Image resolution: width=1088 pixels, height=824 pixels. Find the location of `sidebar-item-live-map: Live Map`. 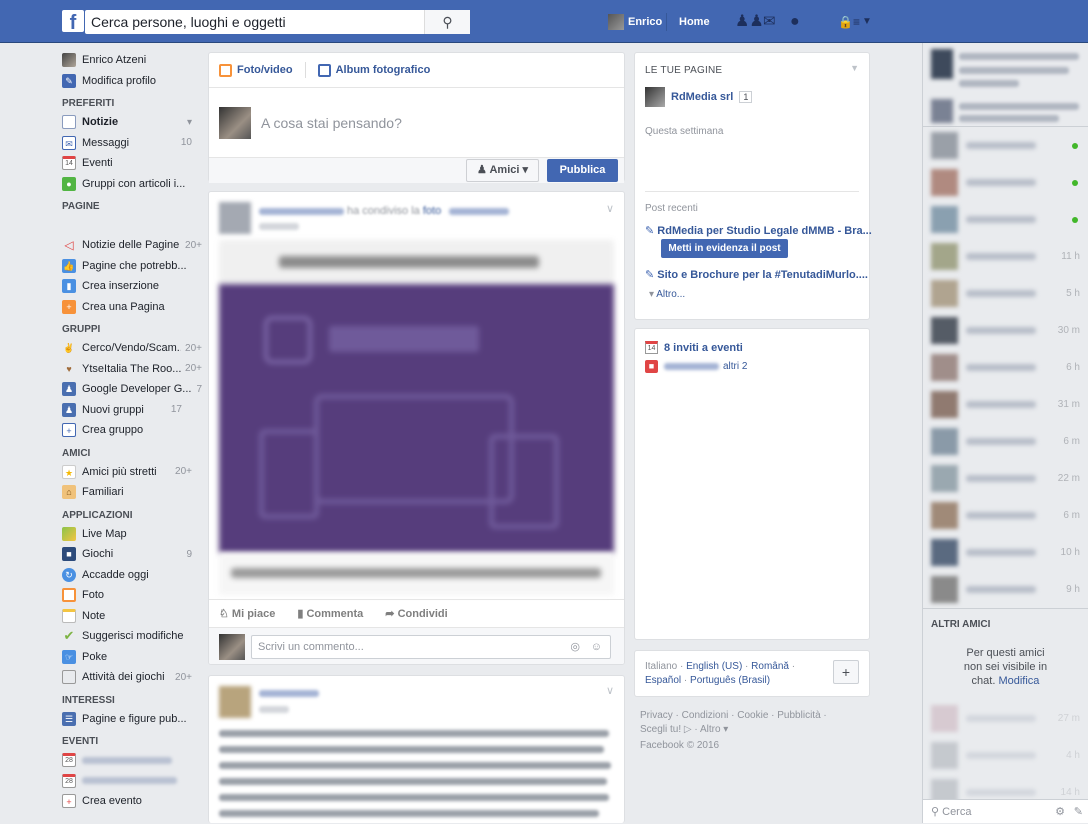

sidebar-item-live-map: Live Map is located at coordinates (132, 534).